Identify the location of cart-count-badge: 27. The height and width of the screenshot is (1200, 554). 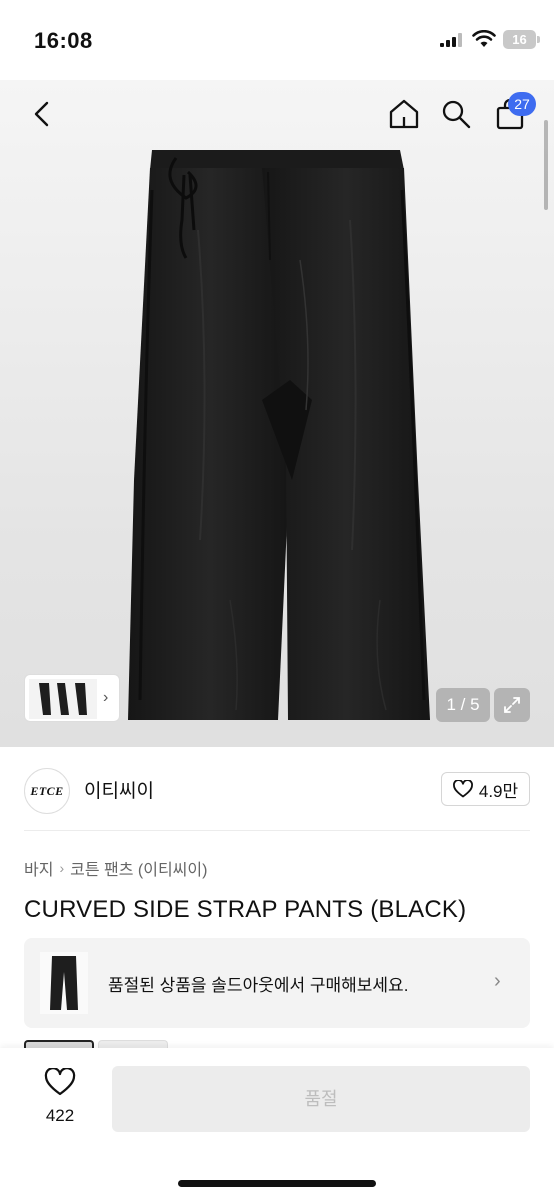
(522, 104).